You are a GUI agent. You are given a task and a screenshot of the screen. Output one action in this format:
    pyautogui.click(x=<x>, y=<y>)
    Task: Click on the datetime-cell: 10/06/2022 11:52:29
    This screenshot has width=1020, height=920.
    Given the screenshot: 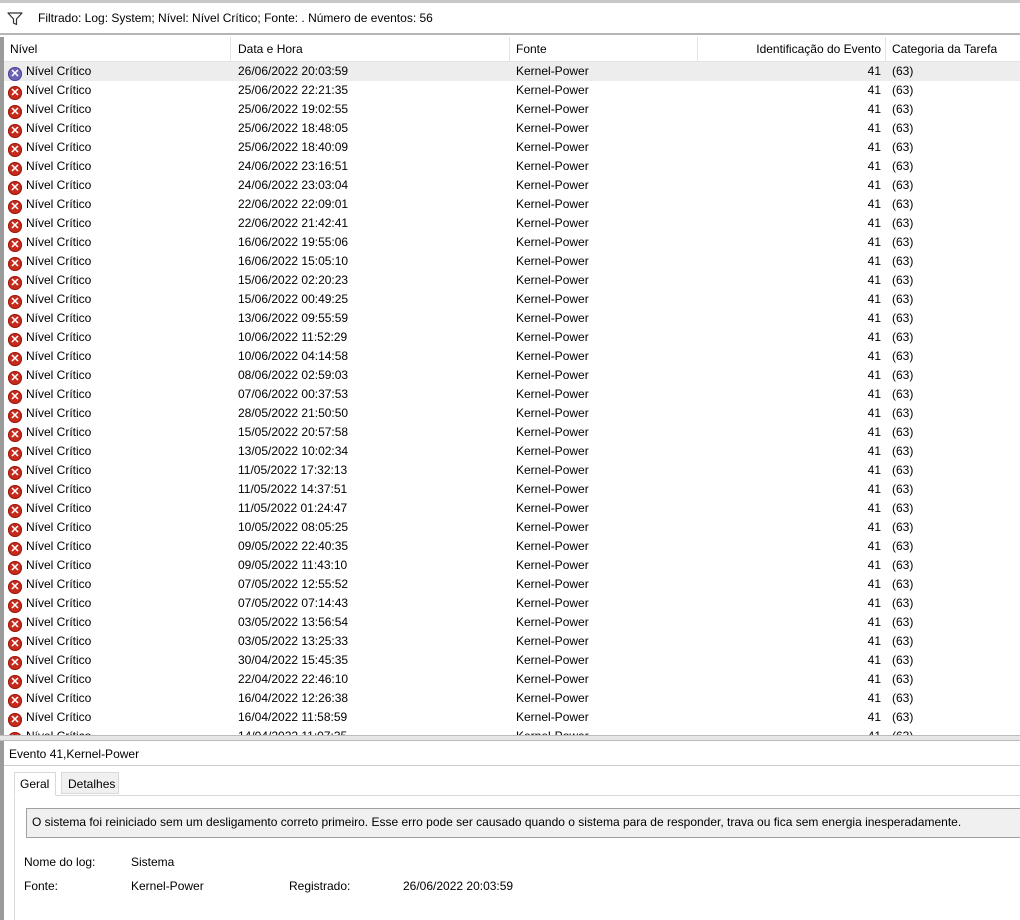 What is the action you would take?
    pyautogui.click(x=293, y=337)
    